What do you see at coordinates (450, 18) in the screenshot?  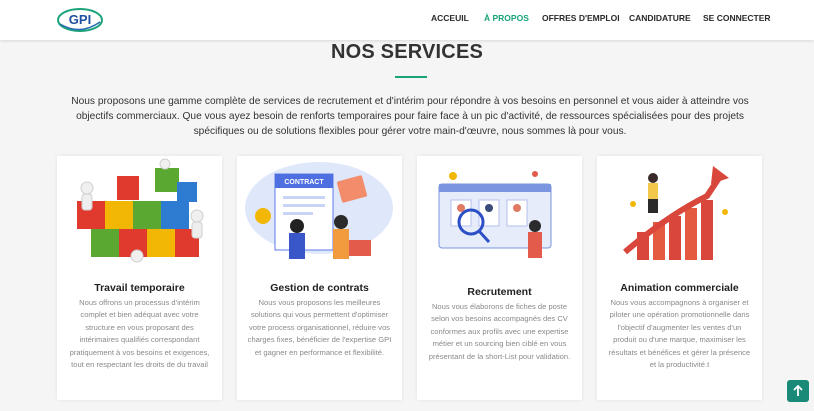 I see `nav-item-accueil: ACCEUIL` at bounding box center [450, 18].